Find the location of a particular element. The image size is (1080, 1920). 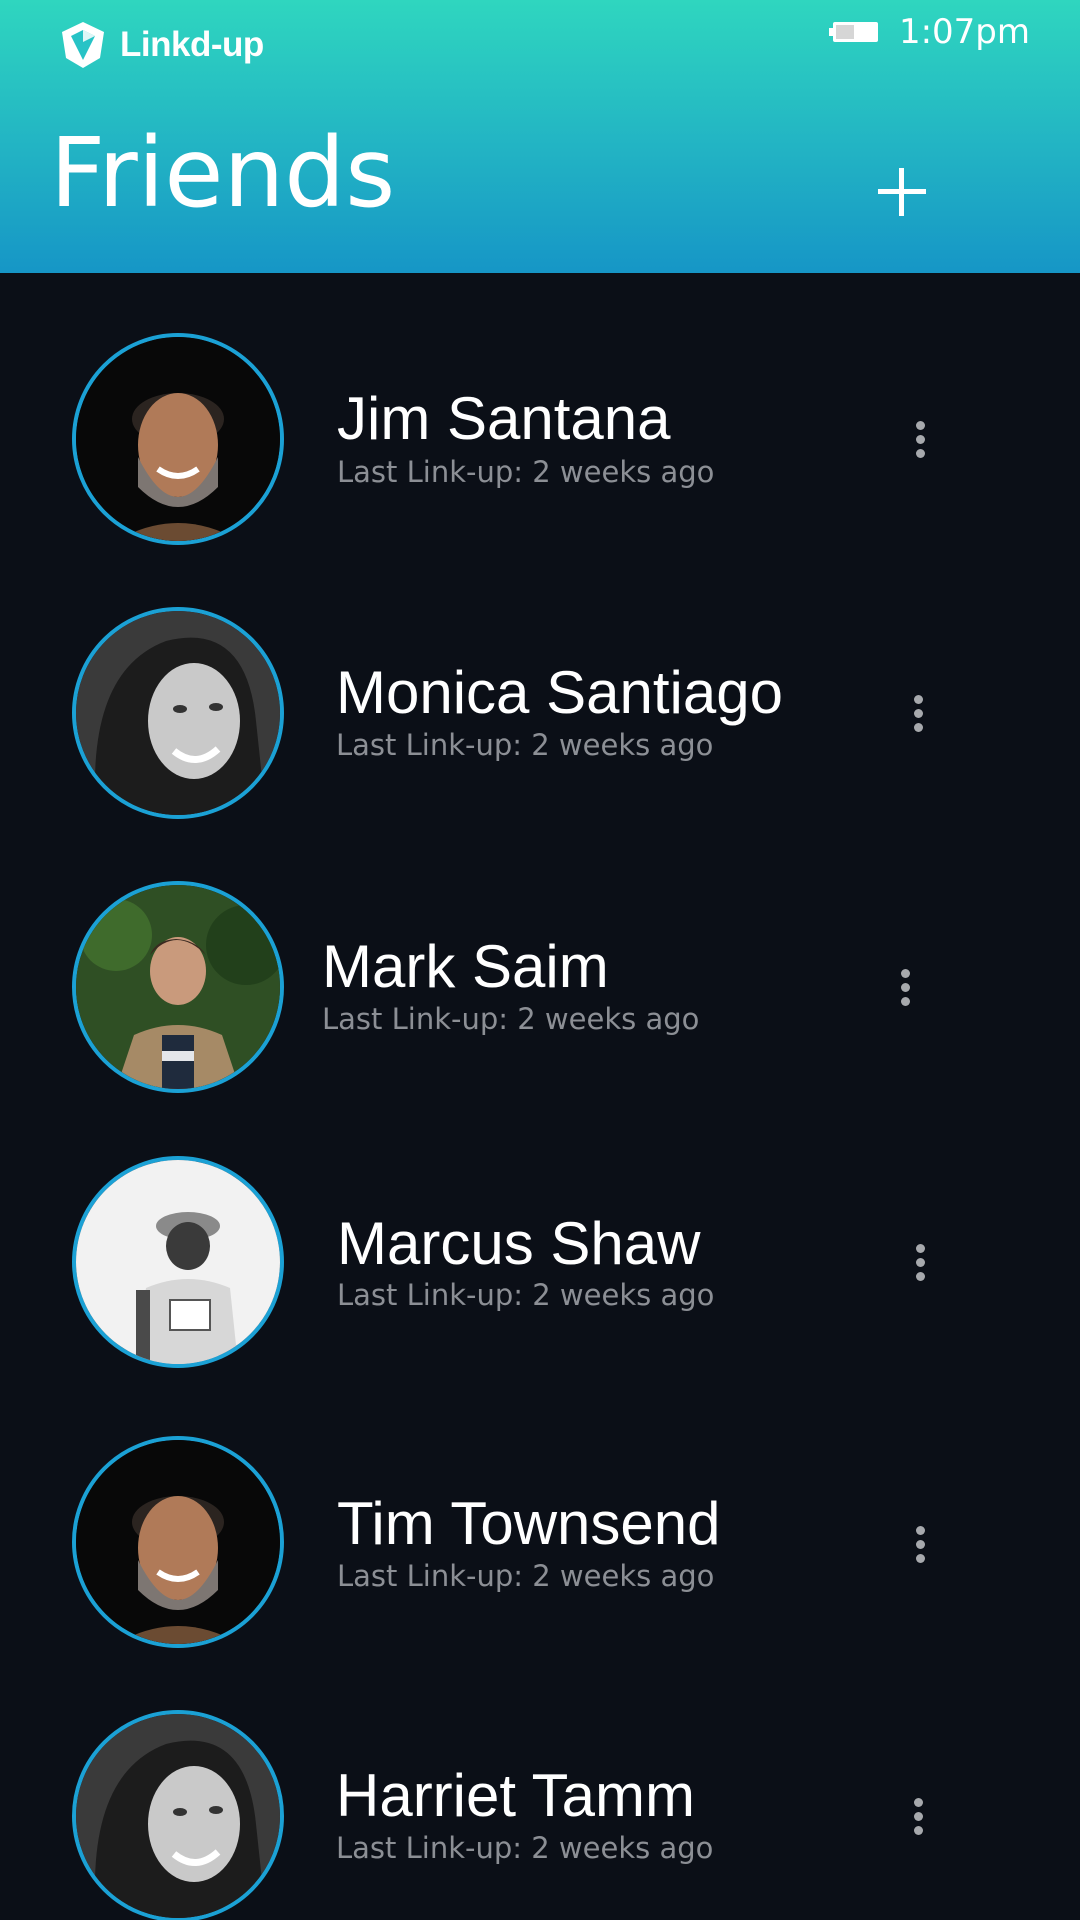

friend-list-item: Mark Saim Last Link-up: 2 weeks ago is located at coordinates (540, 991).